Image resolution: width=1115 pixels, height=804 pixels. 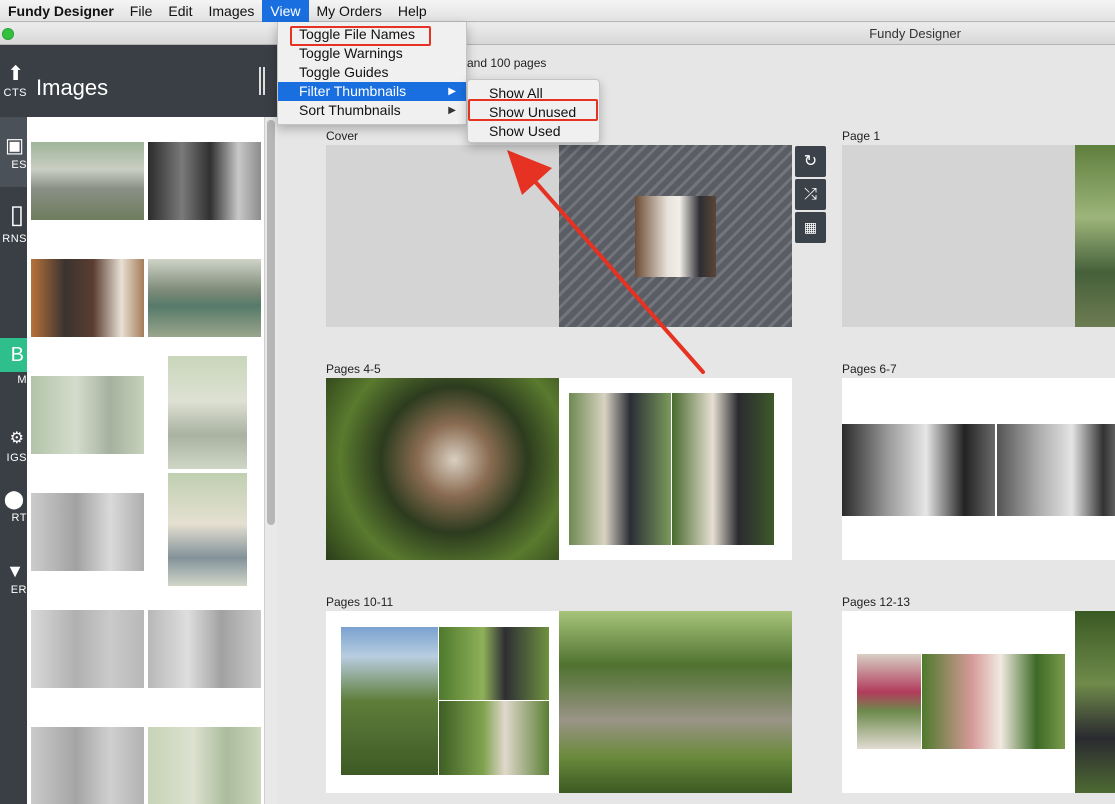 I want to click on menu-item-toggle-guides: Toggle Guides, so click(x=372, y=72).